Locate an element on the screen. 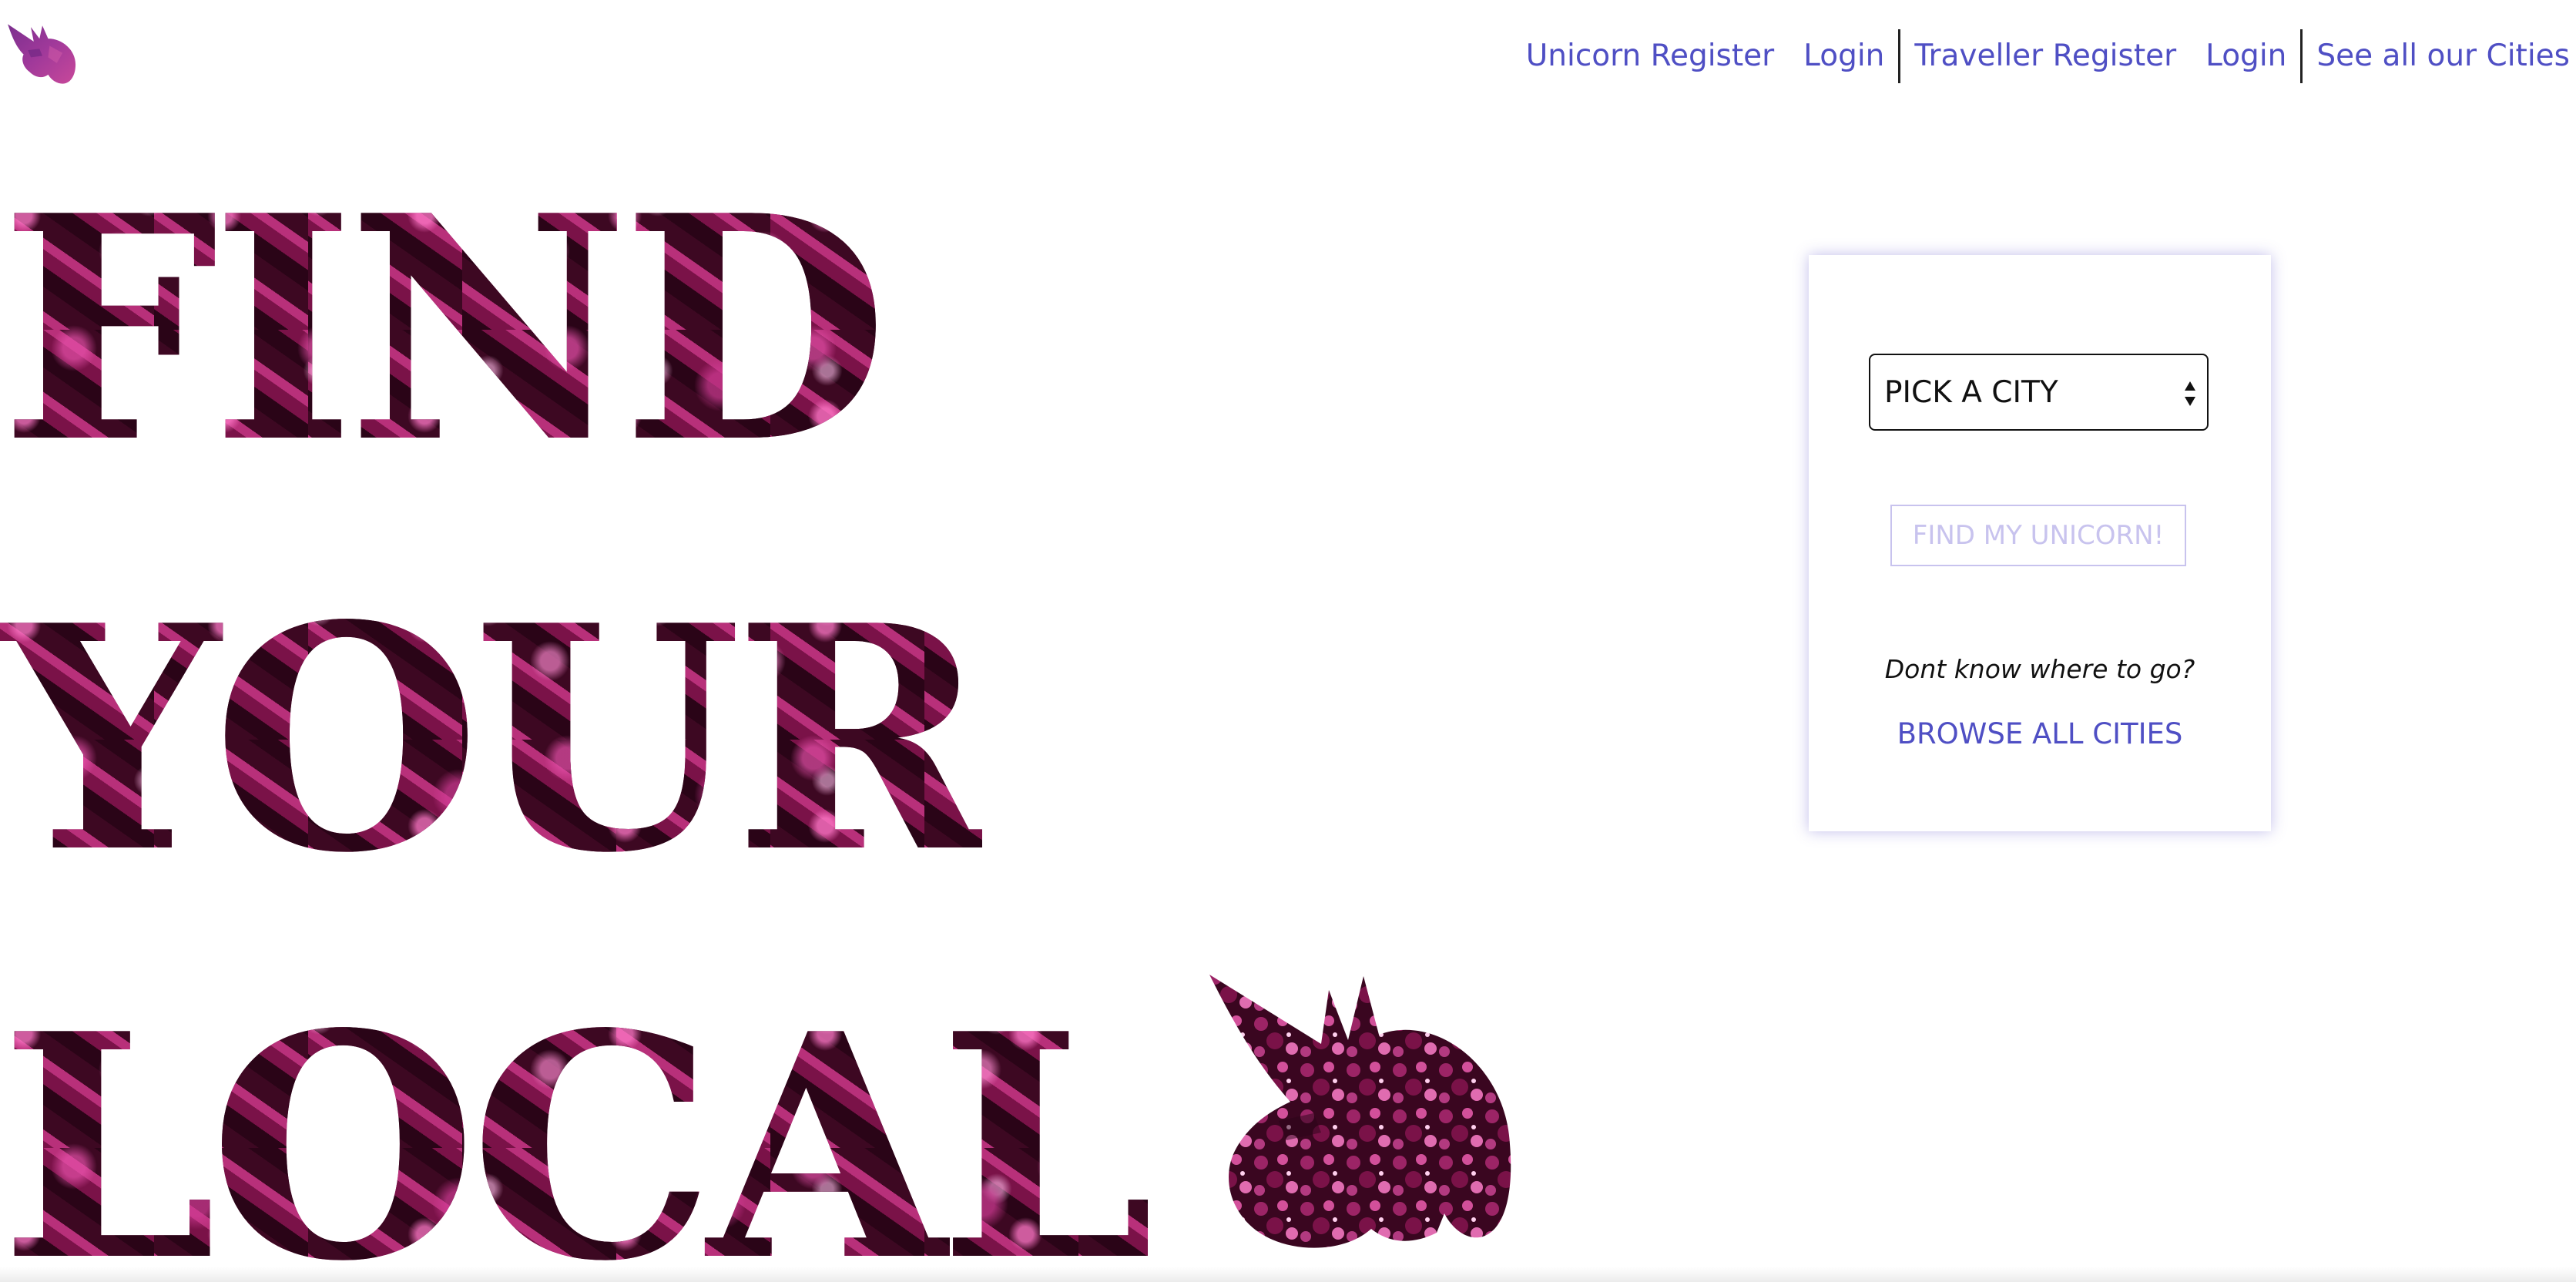  find-my-unicorn-button: FIND MY UNICORN! is located at coordinates (2038, 535).